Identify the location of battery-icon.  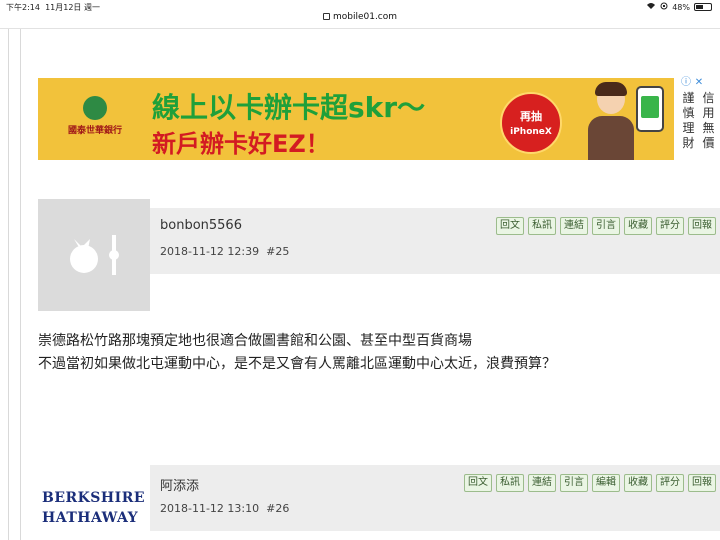
(703, 7).